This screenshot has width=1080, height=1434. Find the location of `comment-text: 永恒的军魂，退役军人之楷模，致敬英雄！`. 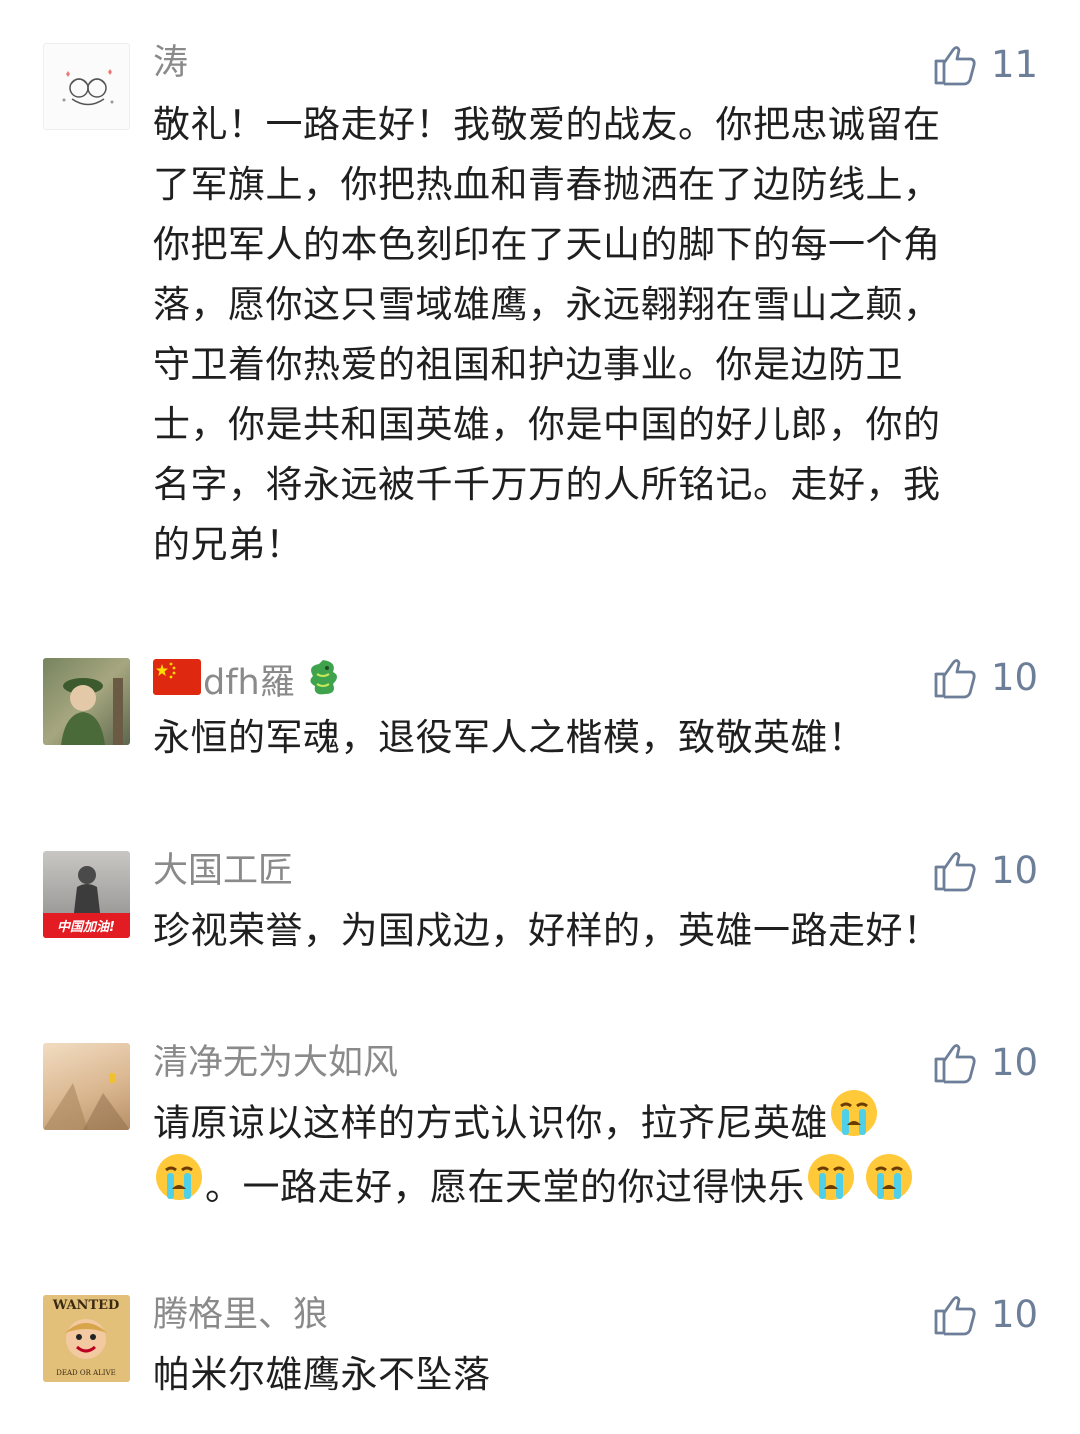

comment-text: 永恒的军魂，退役军人之楷模，致敬英雄！ is located at coordinates (588, 738).